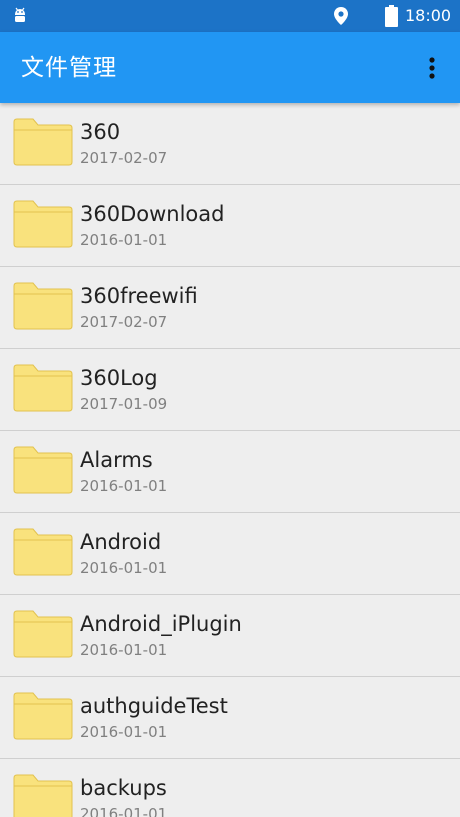 The width and height of the screenshot is (460, 817). I want to click on battery-icon, so click(391, 16).